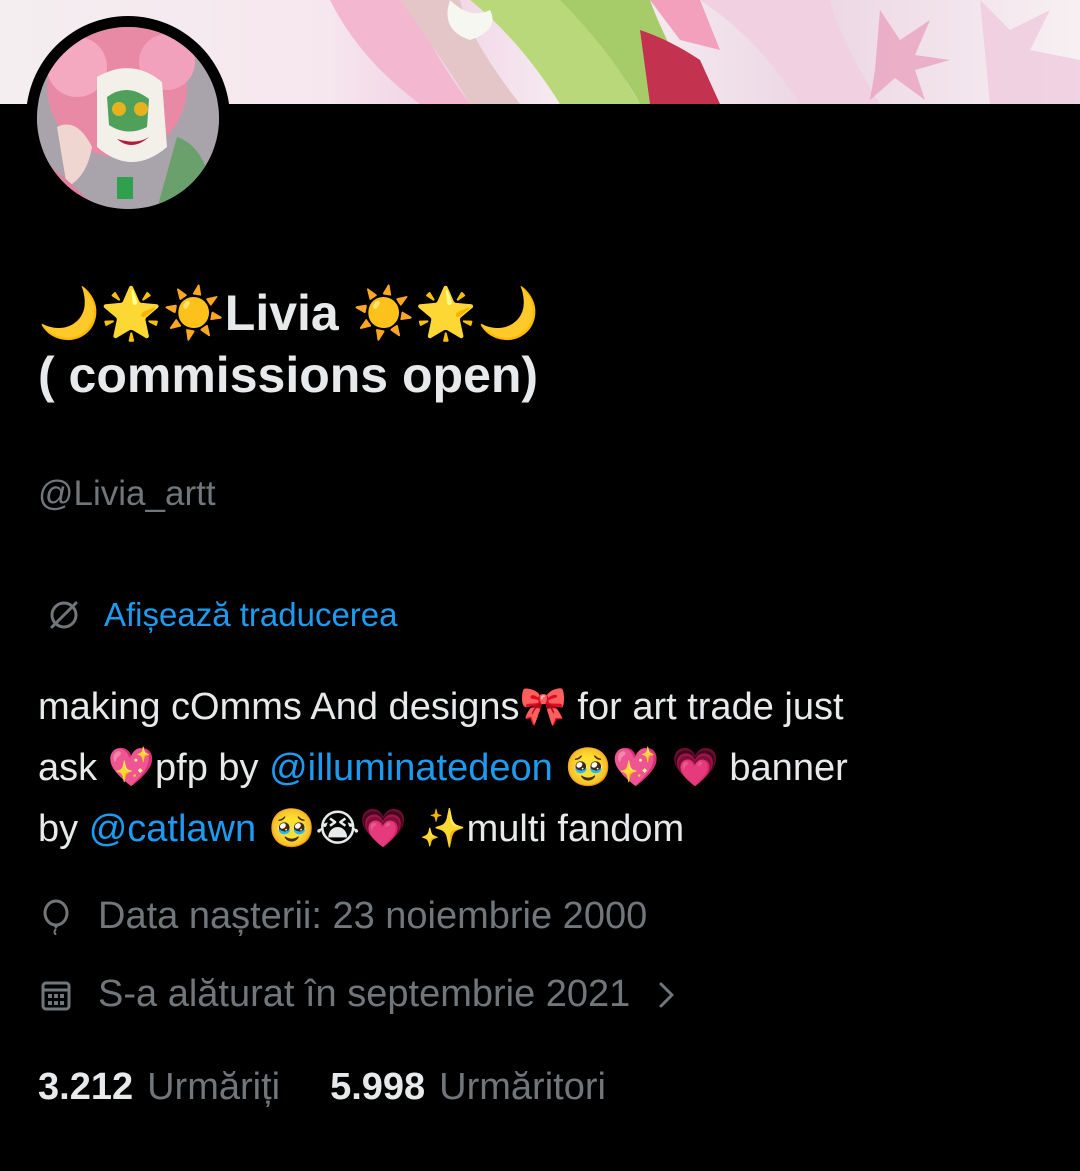 This screenshot has height=1171, width=1080. What do you see at coordinates (214, 1087) in the screenshot?
I see `following-label: Urmăriți` at bounding box center [214, 1087].